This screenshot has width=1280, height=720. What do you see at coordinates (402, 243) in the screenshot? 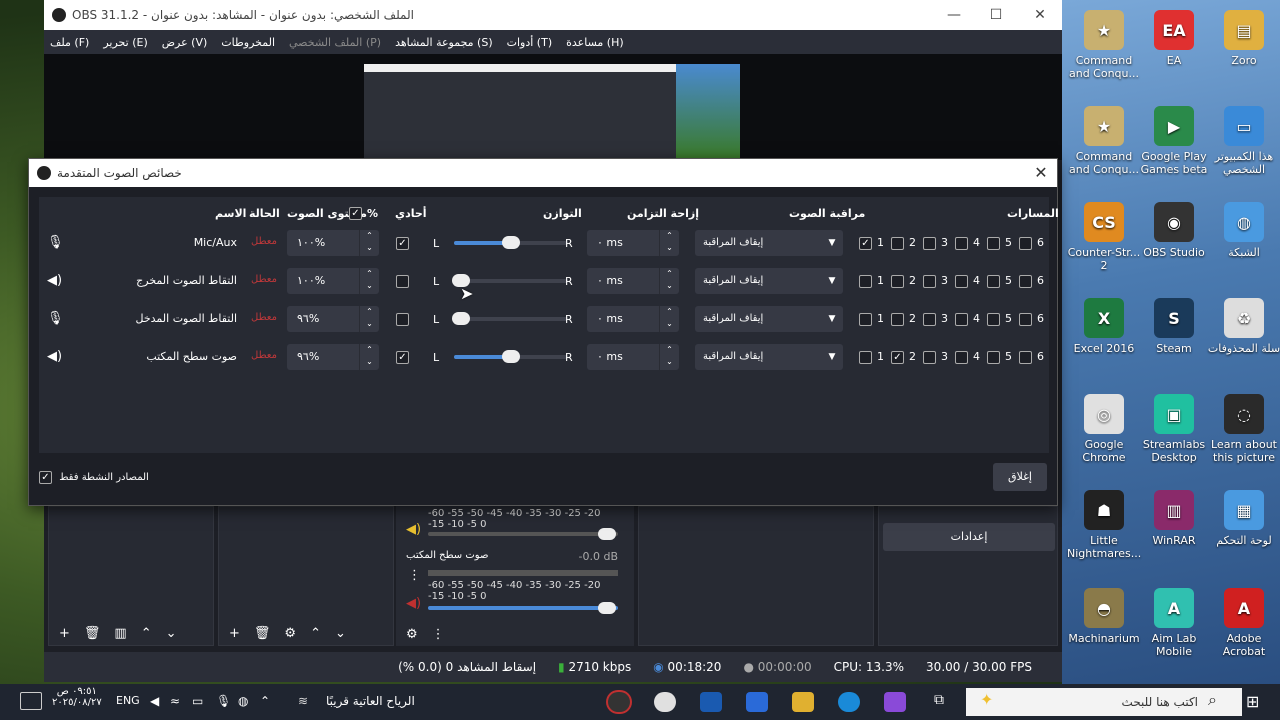
I see `mono-checkbox: ✓` at bounding box center [402, 243].